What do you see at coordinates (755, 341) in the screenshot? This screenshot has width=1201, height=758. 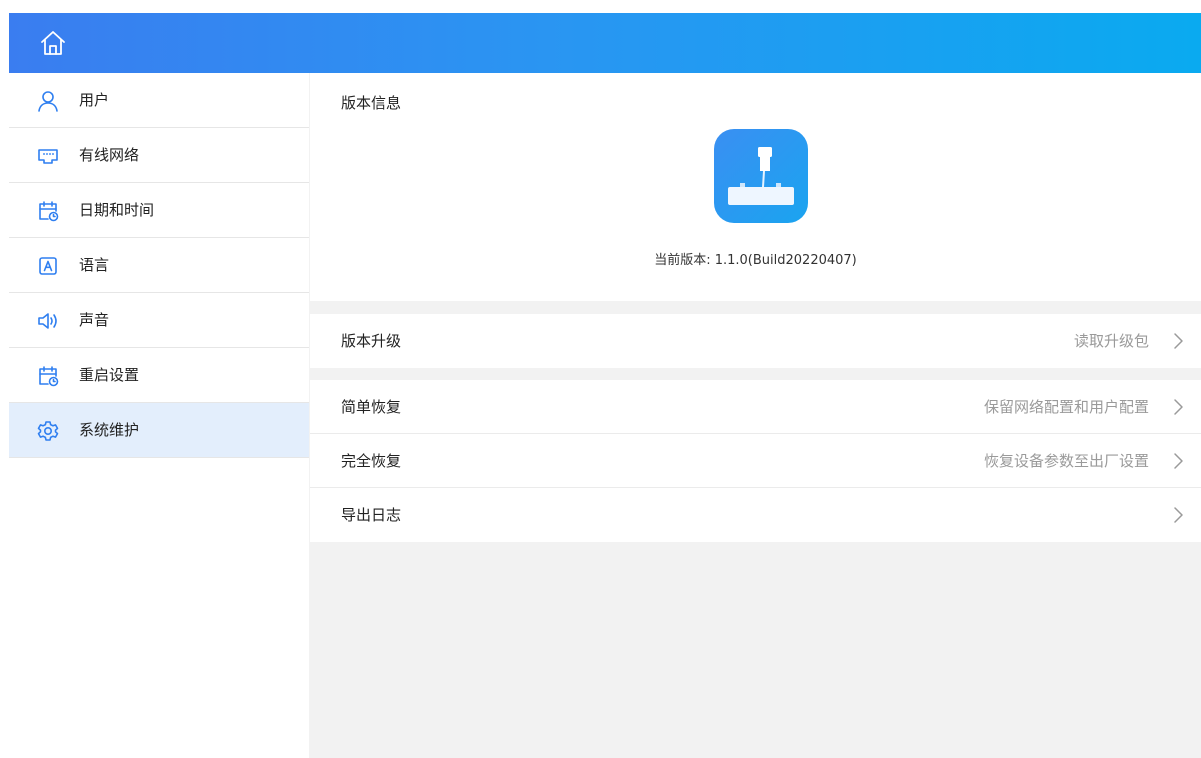 I see `version-upgrade-row: 版本升级 读取升级包` at bounding box center [755, 341].